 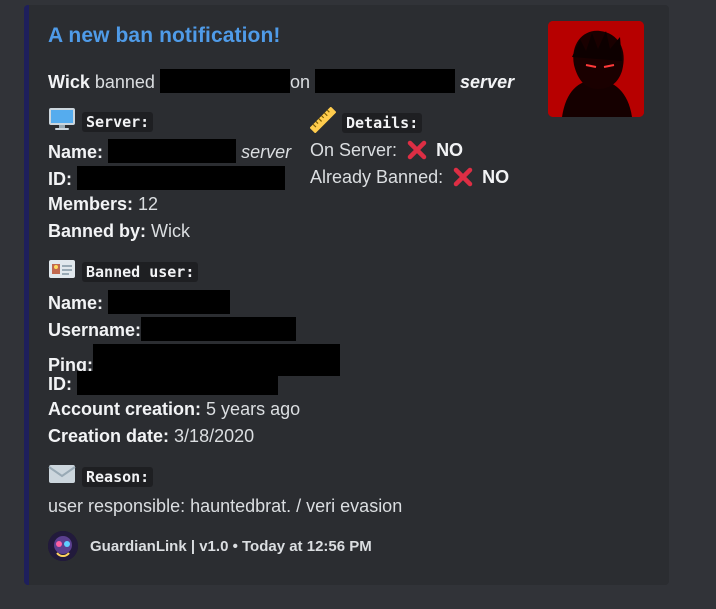 What do you see at coordinates (354, 150) in the screenshot?
I see `on-server-label: On Server:` at bounding box center [354, 150].